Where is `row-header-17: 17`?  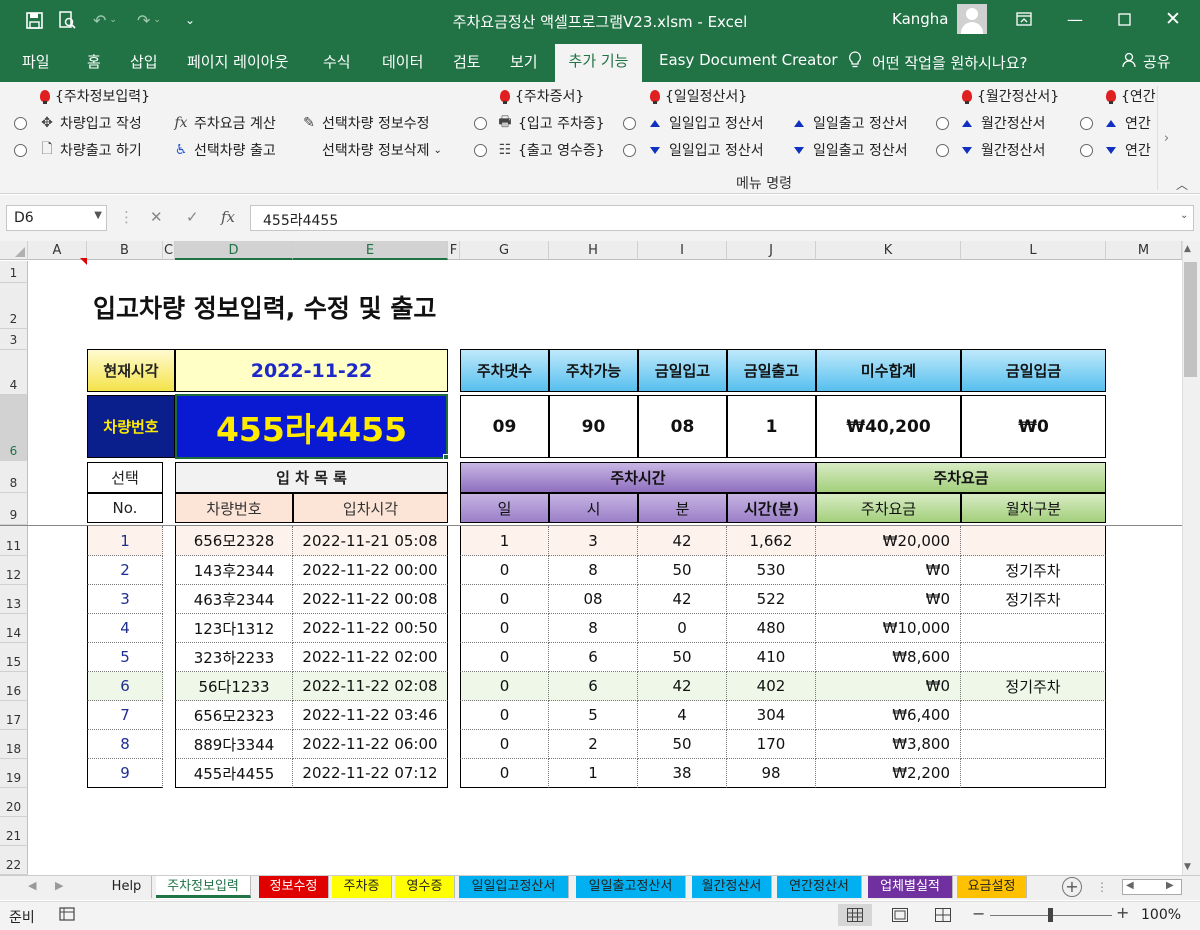 row-header-17: 17 is located at coordinates (14, 715).